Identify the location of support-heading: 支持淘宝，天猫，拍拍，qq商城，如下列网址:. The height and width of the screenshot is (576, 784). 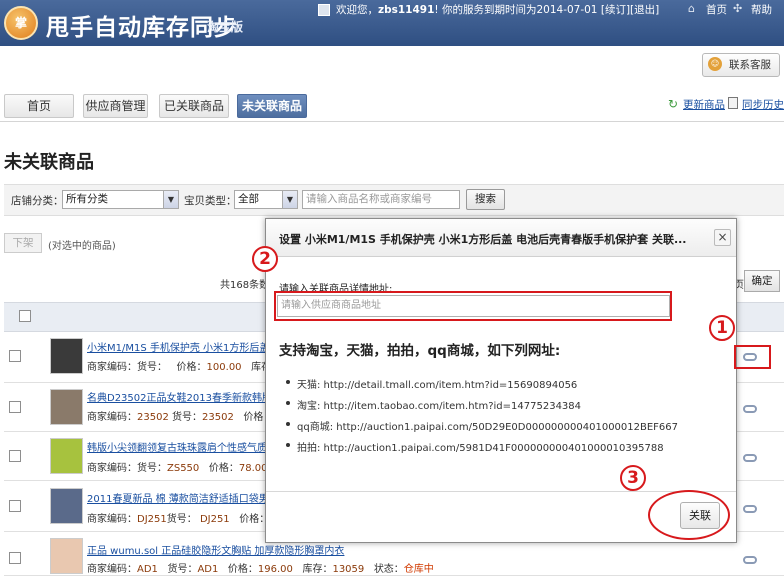
(420, 351).